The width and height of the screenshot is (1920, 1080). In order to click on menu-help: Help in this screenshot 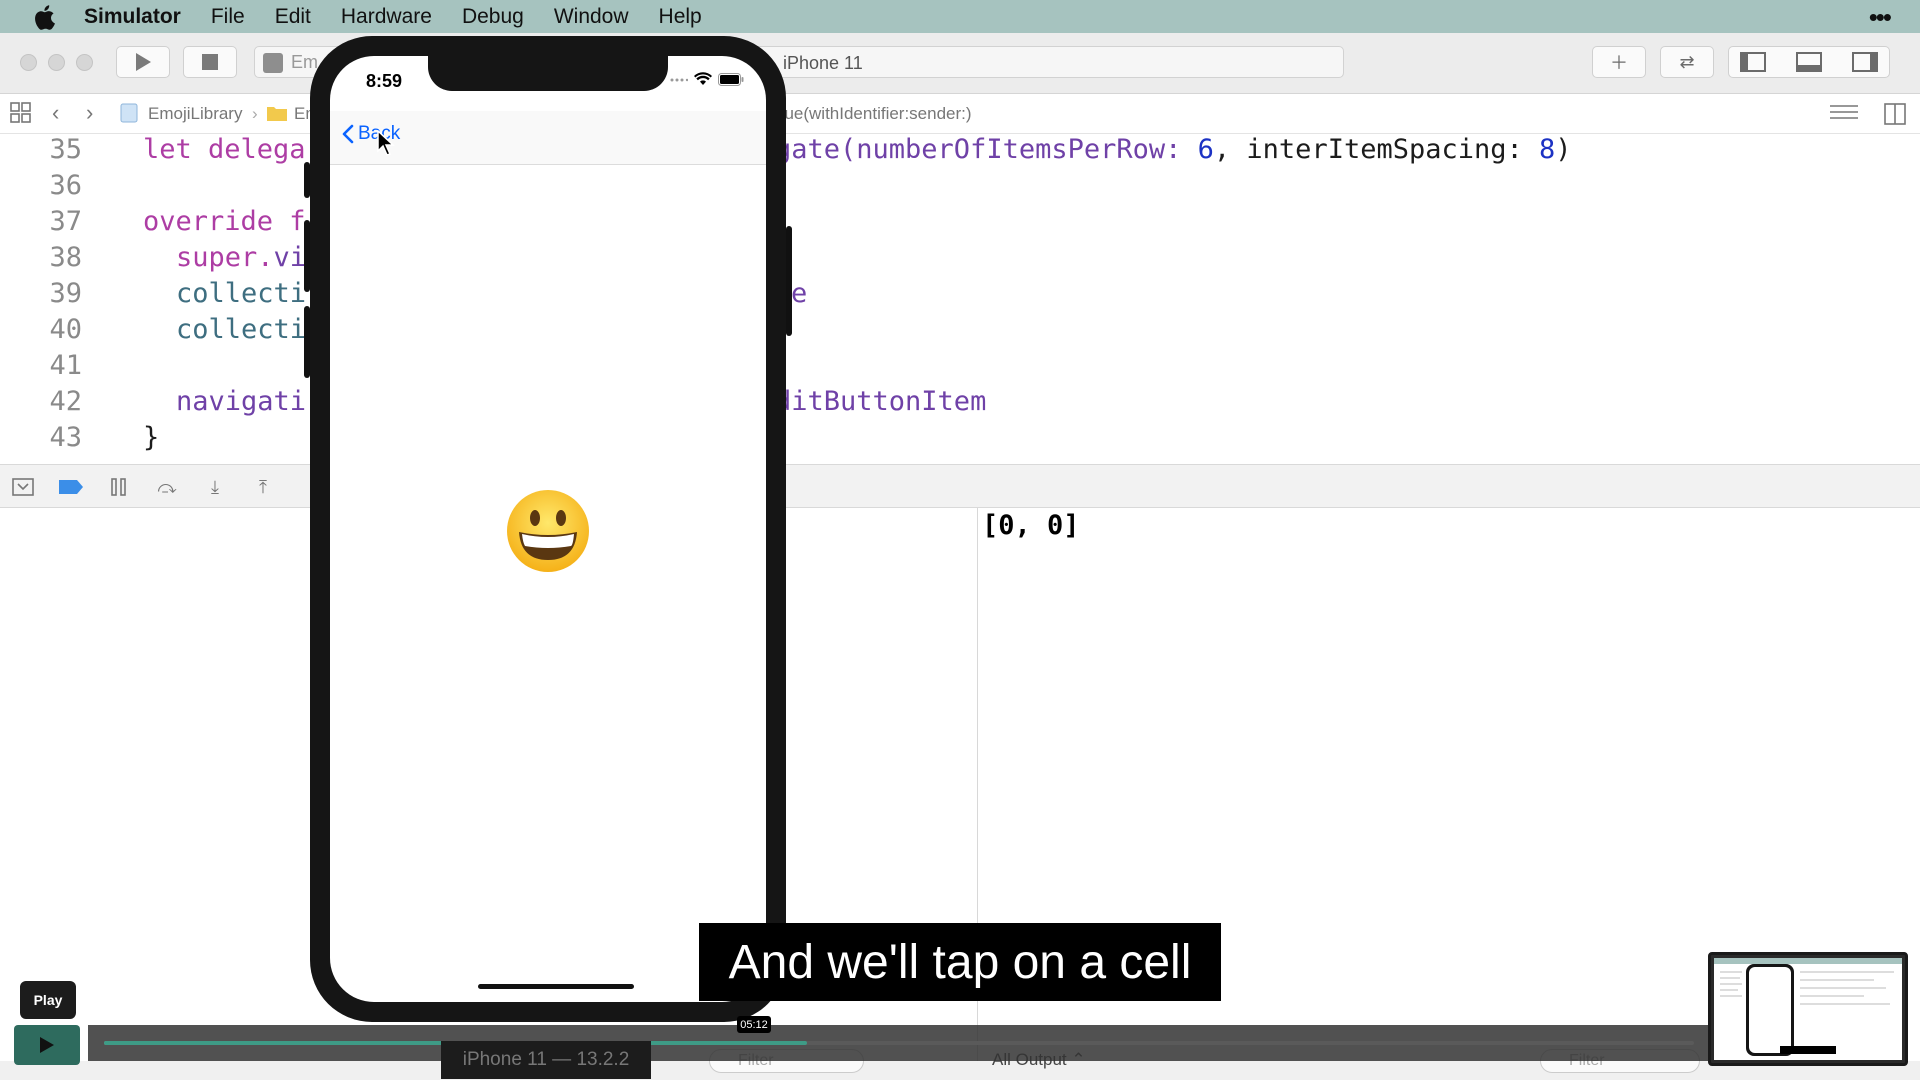, I will do `click(680, 17)`.